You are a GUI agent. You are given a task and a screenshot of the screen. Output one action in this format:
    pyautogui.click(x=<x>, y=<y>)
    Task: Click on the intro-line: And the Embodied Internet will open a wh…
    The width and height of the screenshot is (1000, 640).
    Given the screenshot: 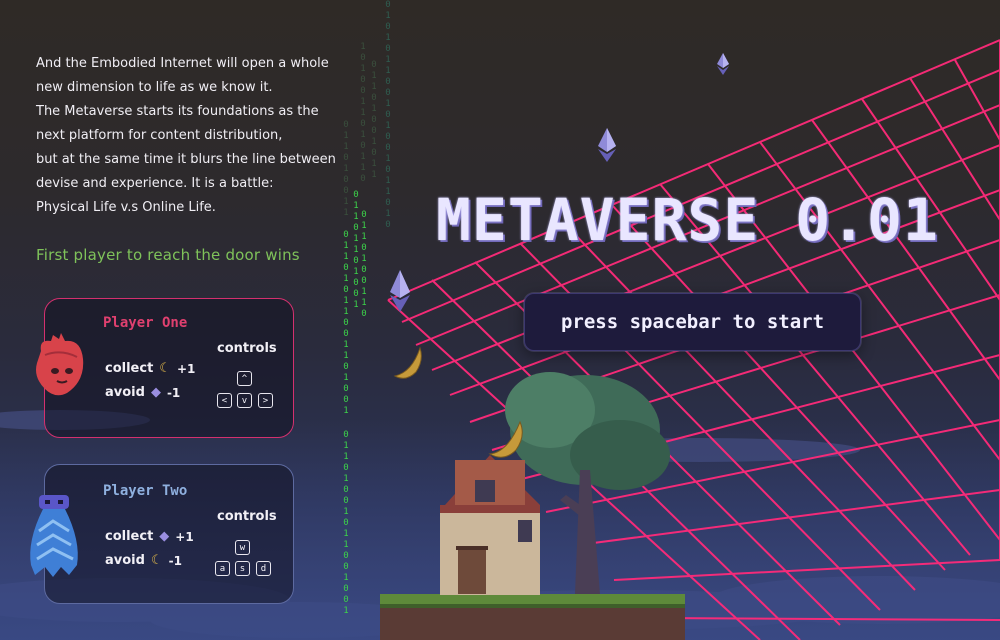 What is the action you would take?
    pyautogui.click(x=182, y=63)
    